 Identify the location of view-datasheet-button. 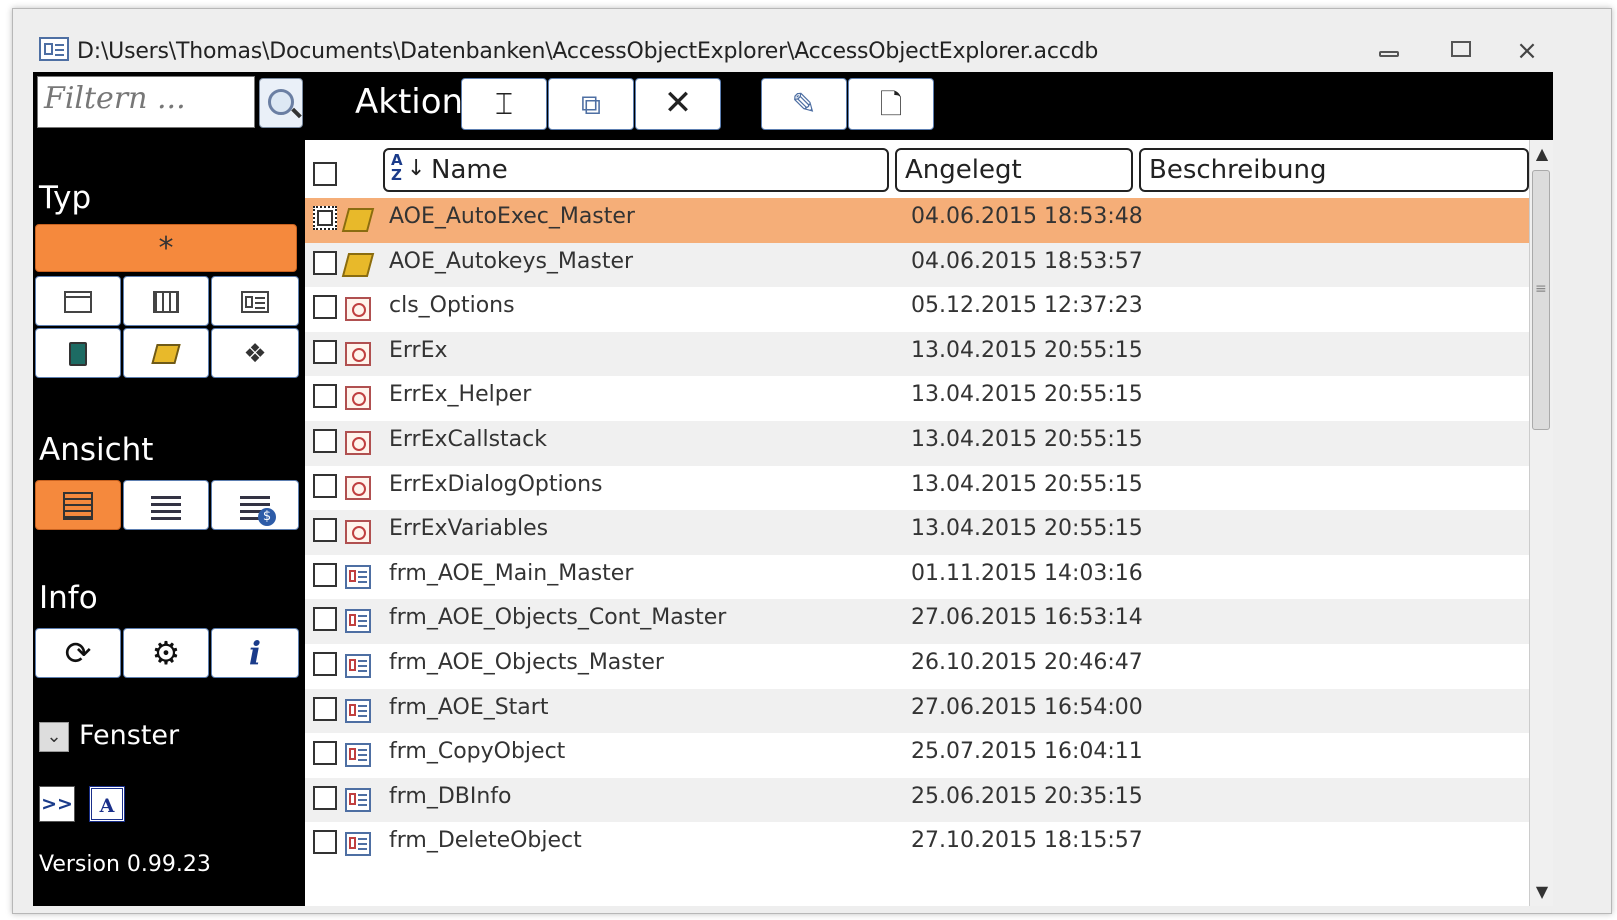
(78, 505).